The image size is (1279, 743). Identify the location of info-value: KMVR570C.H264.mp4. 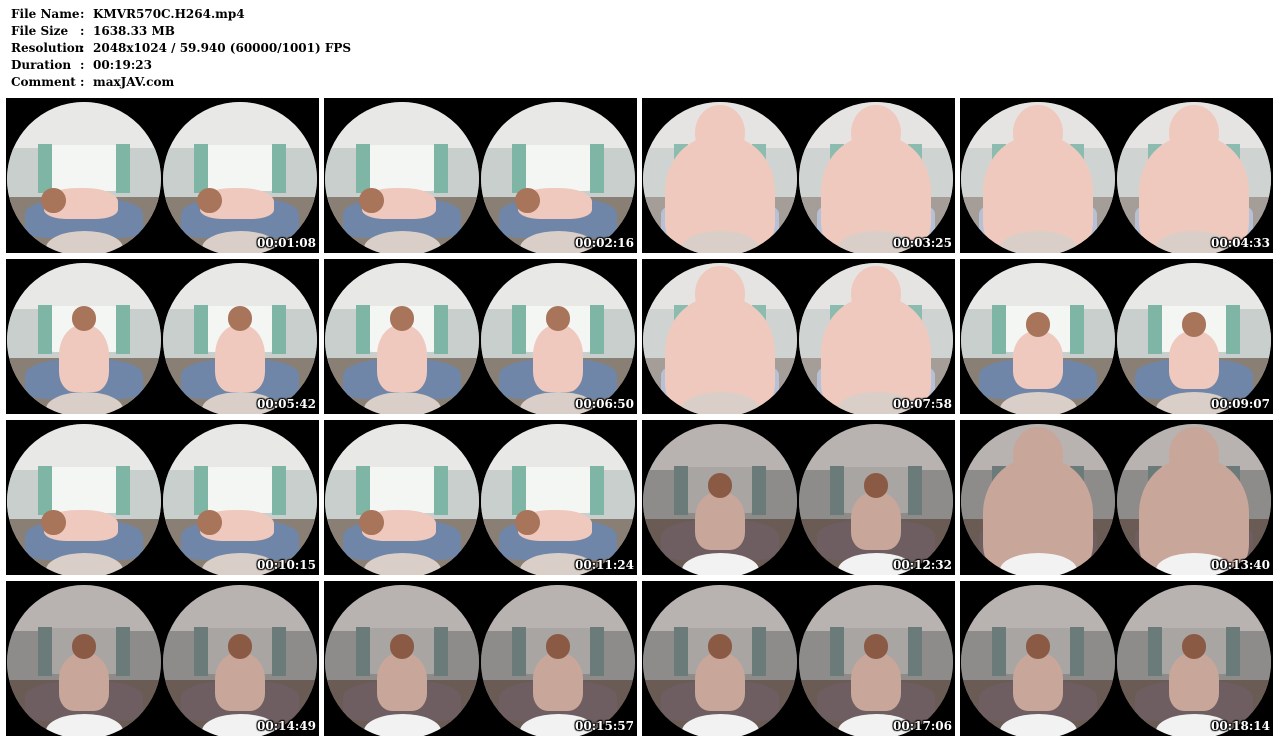
(169, 14).